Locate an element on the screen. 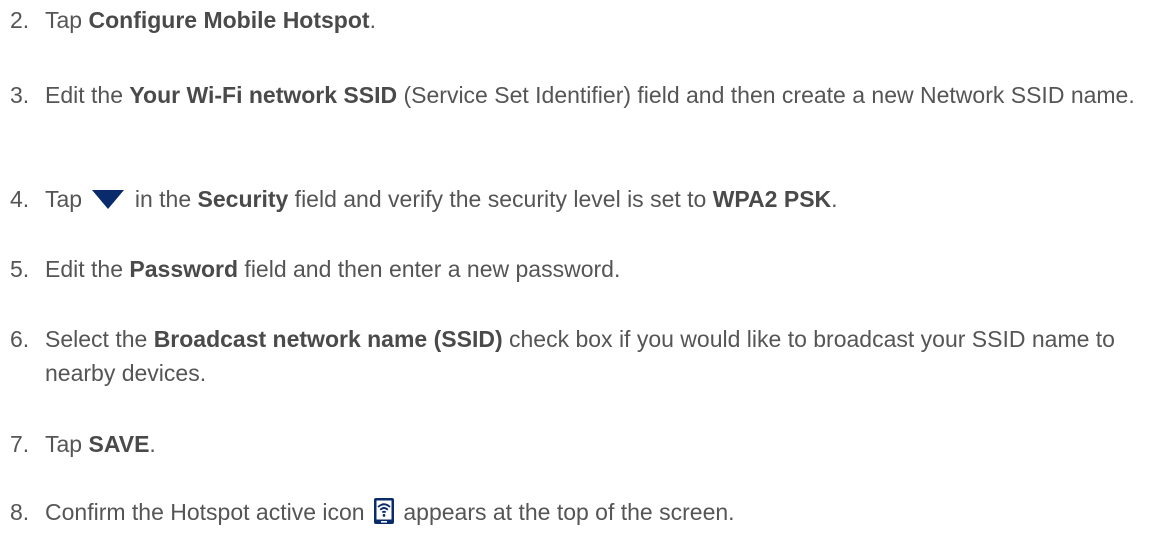  step-text-part: field and then enter a new password. is located at coordinates (429, 269).